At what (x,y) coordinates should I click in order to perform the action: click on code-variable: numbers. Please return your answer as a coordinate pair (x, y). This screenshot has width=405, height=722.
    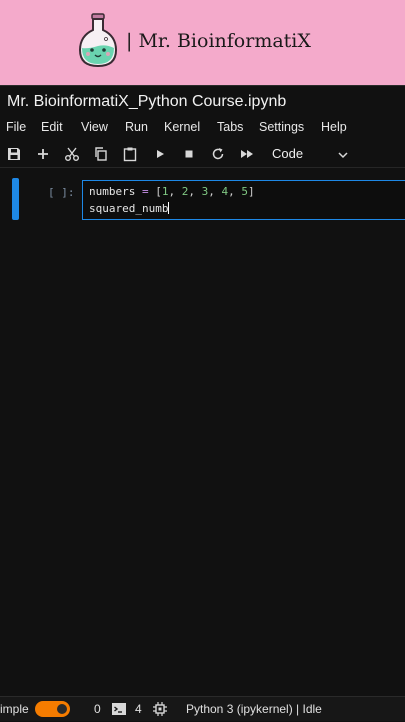
    Looking at the image, I should click on (112, 191).